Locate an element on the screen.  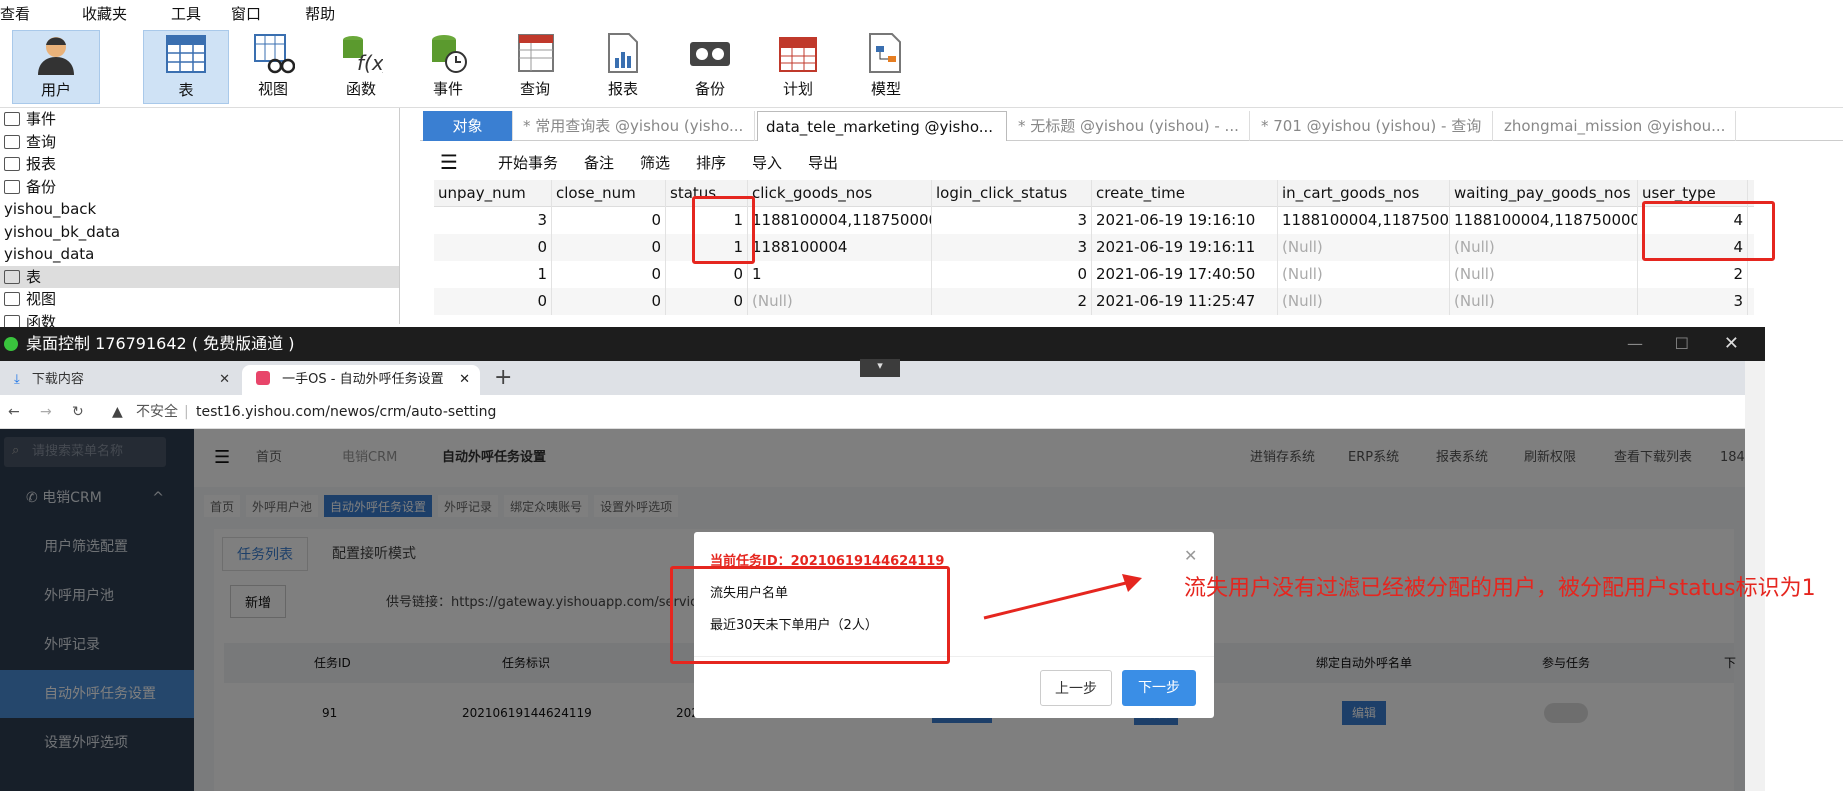
grid-cell: 2021-06-19 17:40:50 is located at coordinates (1185, 274).